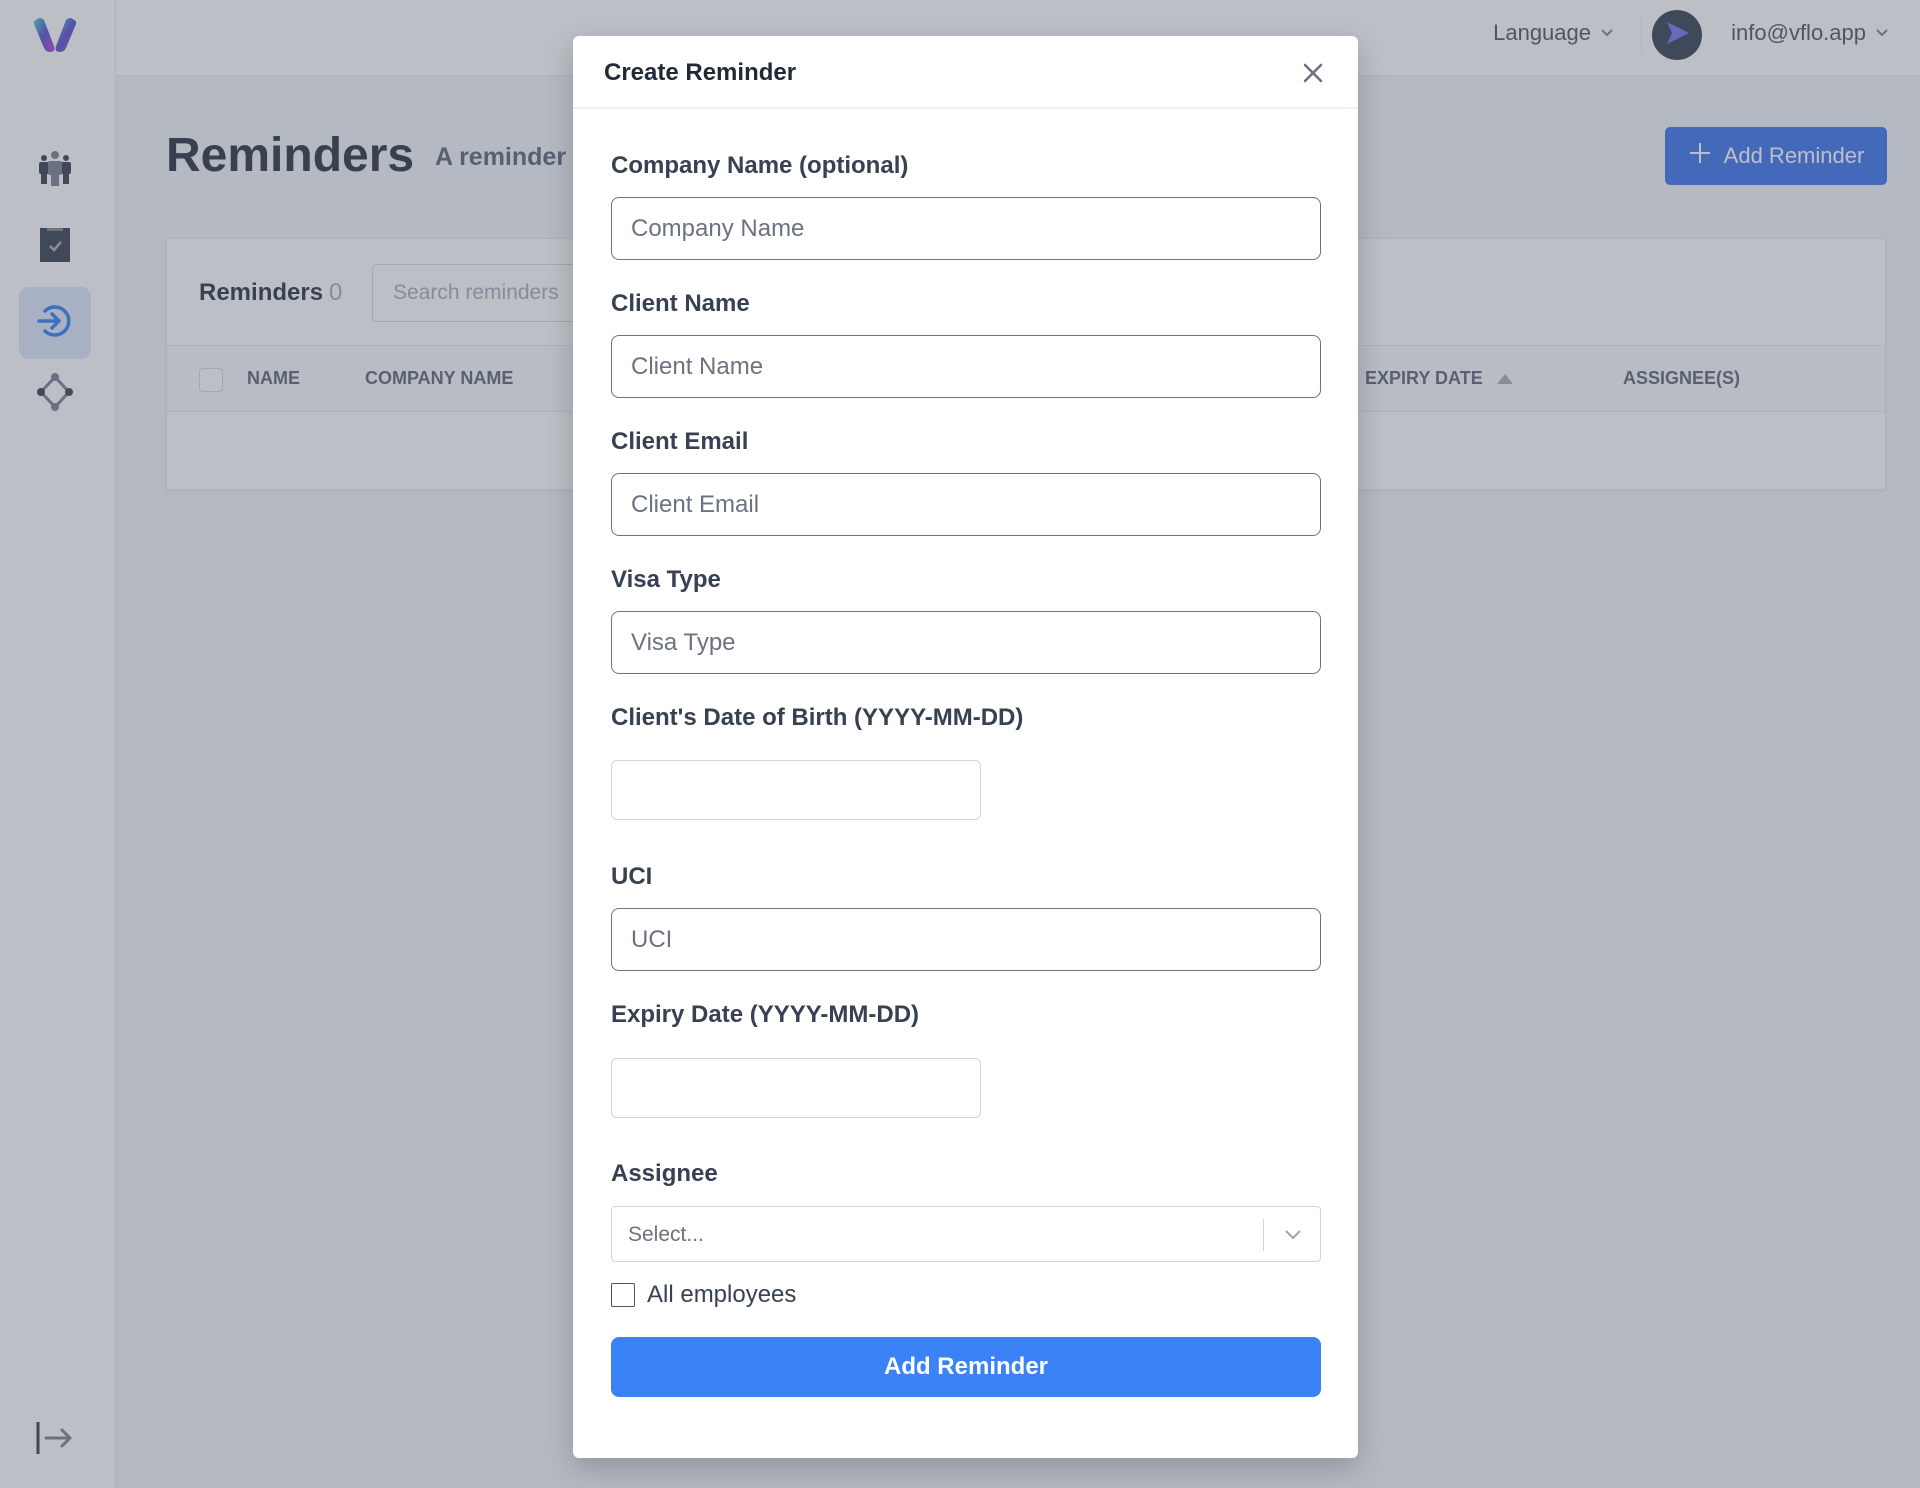 Image resolution: width=1920 pixels, height=1488 pixels. What do you see at coordinates (680, 303) in the screenshot?
I see `client-name-label: Client Name` at bounding box center [680, 303].